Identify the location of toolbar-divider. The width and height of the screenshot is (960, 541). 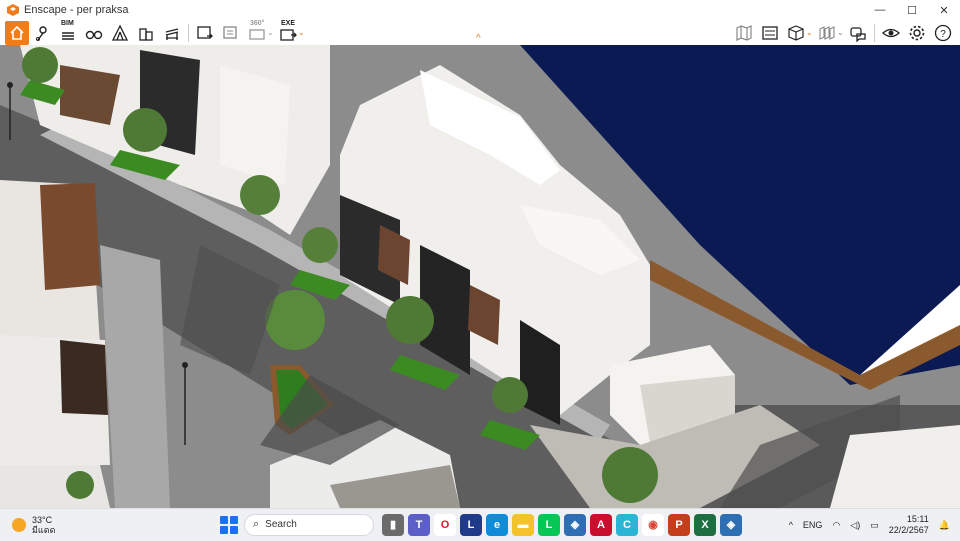
(188, 32).